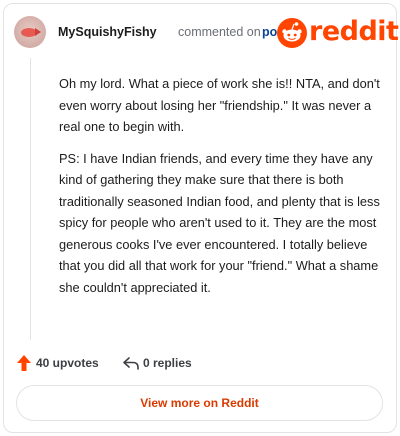 The width and height of the screenshot is (400, 436). What do you see at coordinates (30, 32) in the screenshot?
I see `avatar` at bounding box center [30, 32].